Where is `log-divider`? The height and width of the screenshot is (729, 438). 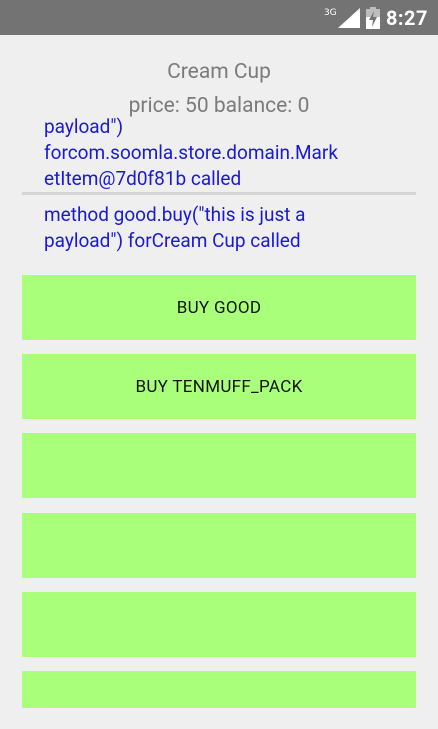 log-divider is located at coordinates (219, 193).